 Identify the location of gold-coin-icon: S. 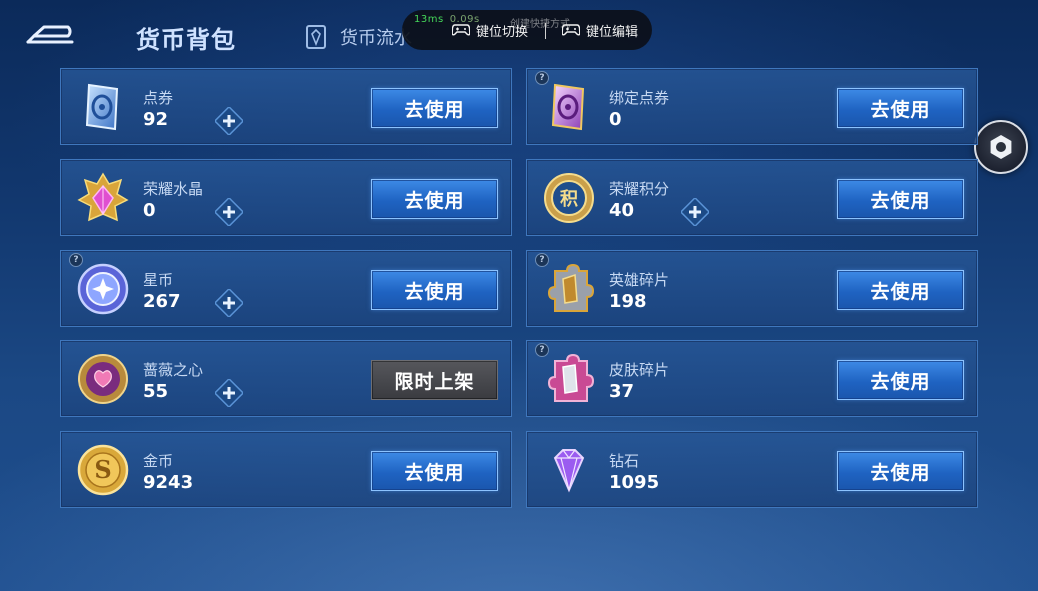
(103, 470).